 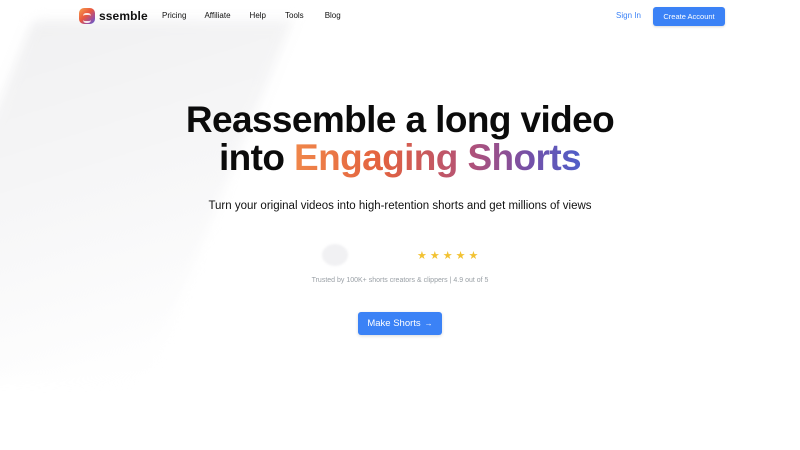 What do you see at coordinates (394, 323) in the screenshot?
I see `make-shorts-label: Make Shorts` at bounding box center [394, 323].